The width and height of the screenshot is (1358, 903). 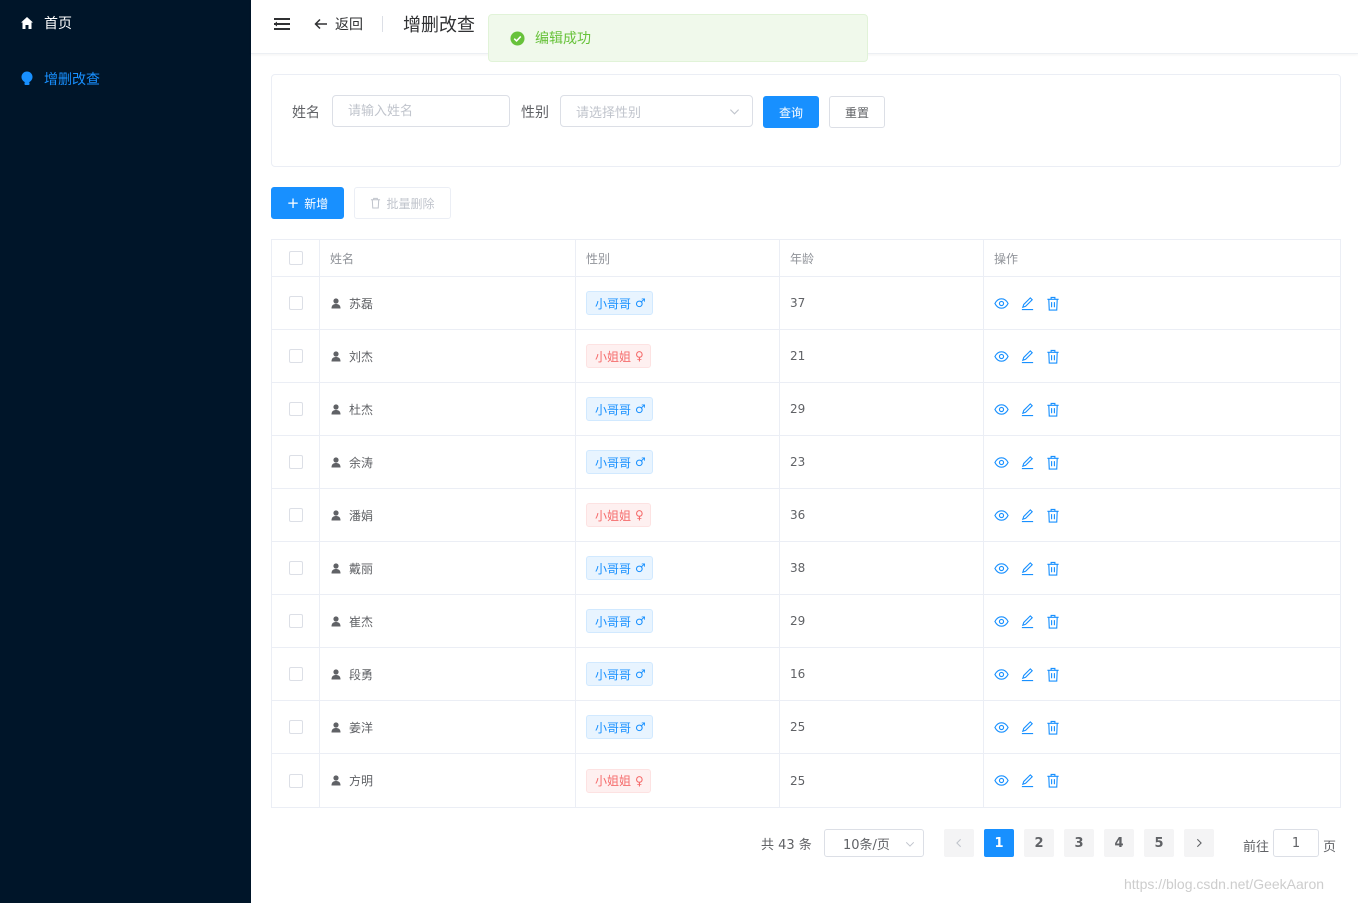 What do you see at coordinates (361, 303) in the screenshot?
I see `cell-name: 苏磊` at bounding box center [361, 303].